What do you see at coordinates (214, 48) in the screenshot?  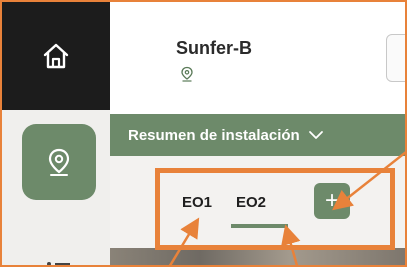 I see `page-title: Sunfer-B` at bounding box center [214, 48].